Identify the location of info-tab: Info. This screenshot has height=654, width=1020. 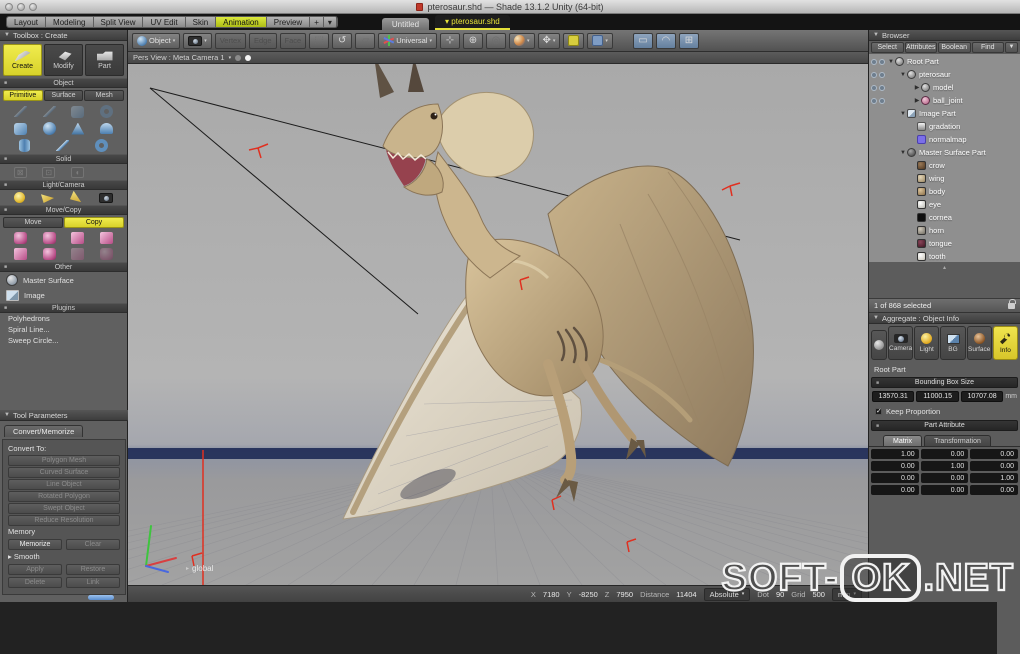
(1005, 343).